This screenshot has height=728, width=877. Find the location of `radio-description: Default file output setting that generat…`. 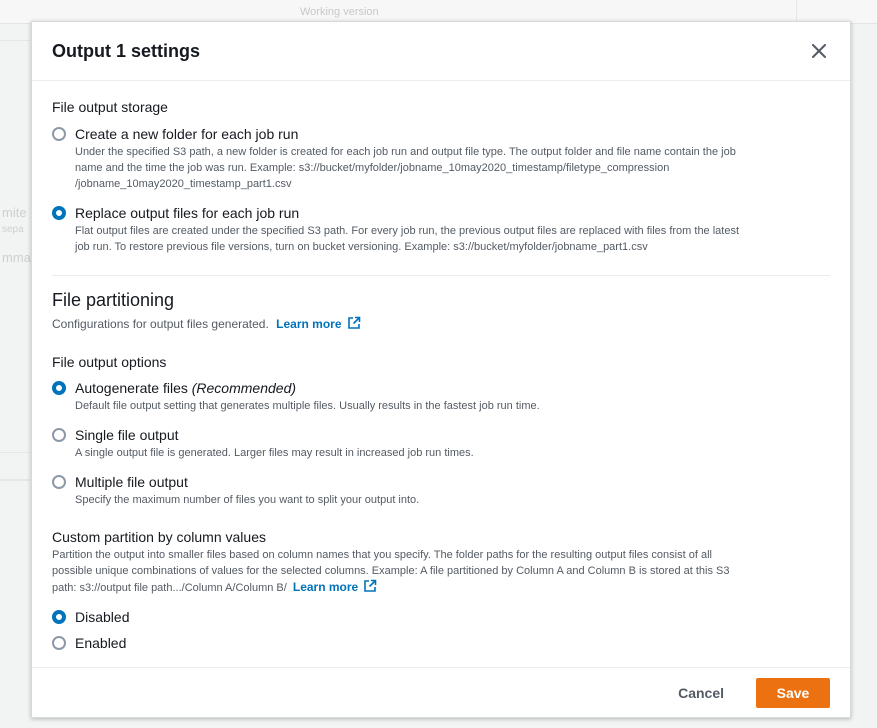

radio-description: Default file output setting that generat… is located at coordinates (307, 406).